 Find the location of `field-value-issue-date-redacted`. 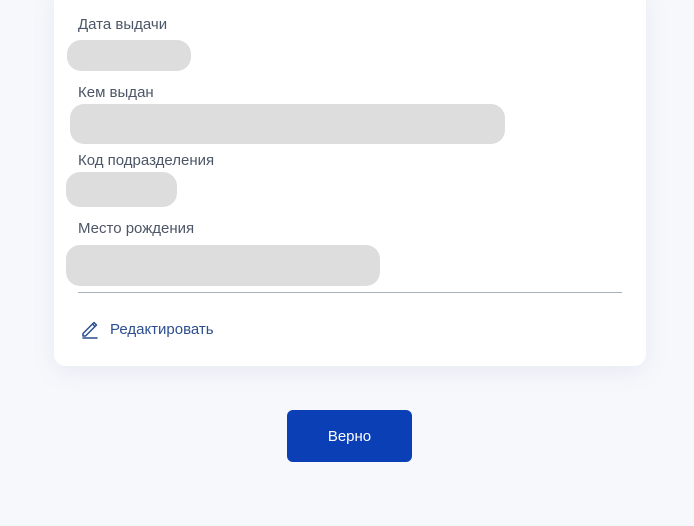

field-value-issue-date-redacted is located at coordinates (129, 55).